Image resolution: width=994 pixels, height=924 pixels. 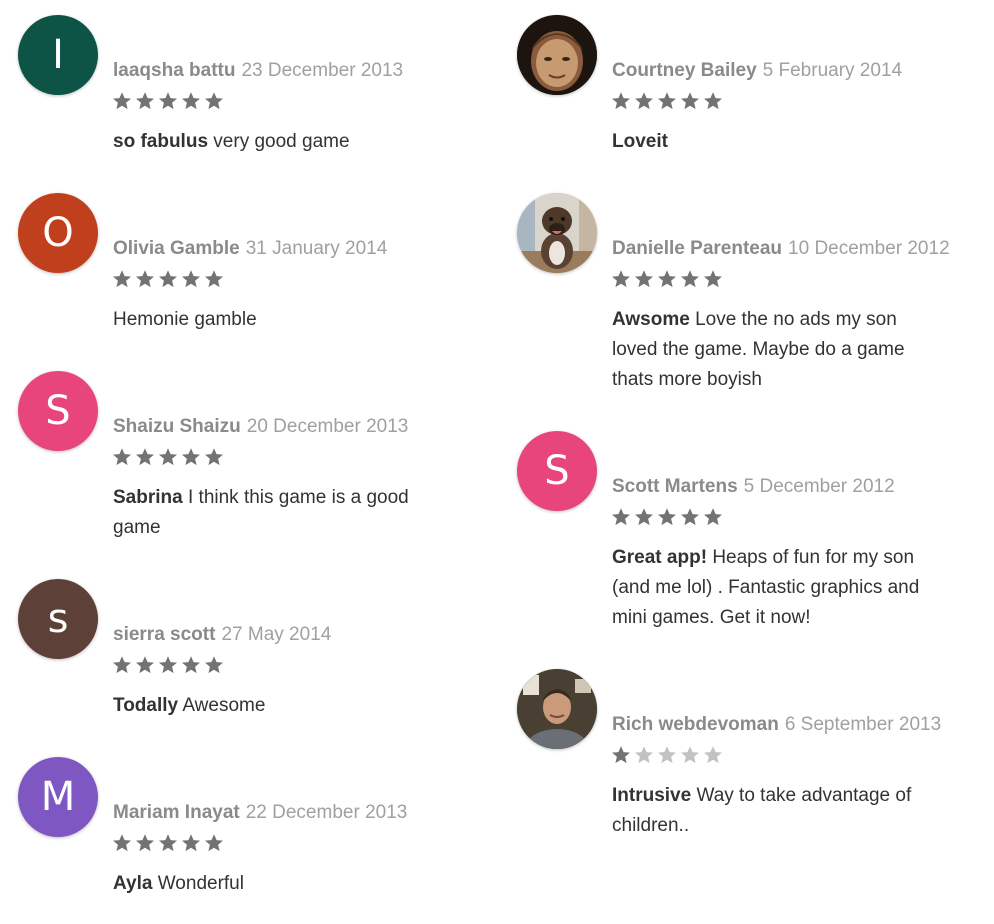 I want to click on avatar-letter: s, so click(x=58, y=619).